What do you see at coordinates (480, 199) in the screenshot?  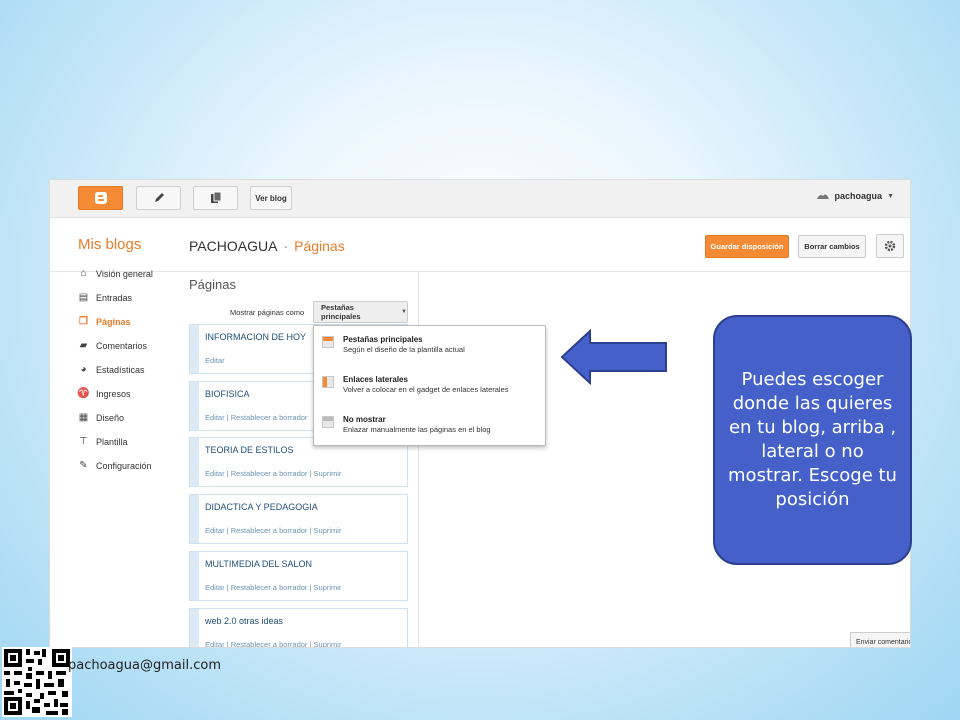 I see `top-toolbar: Ver blog pachoagua ▼` at bounding box center [480, 199].